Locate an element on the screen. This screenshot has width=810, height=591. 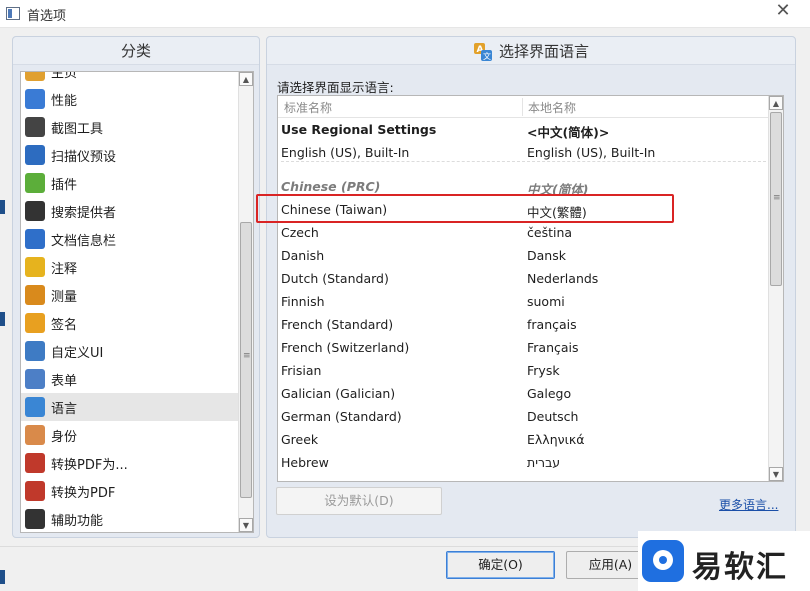
window-title: 首选项 is located at coordinates (47, 16).